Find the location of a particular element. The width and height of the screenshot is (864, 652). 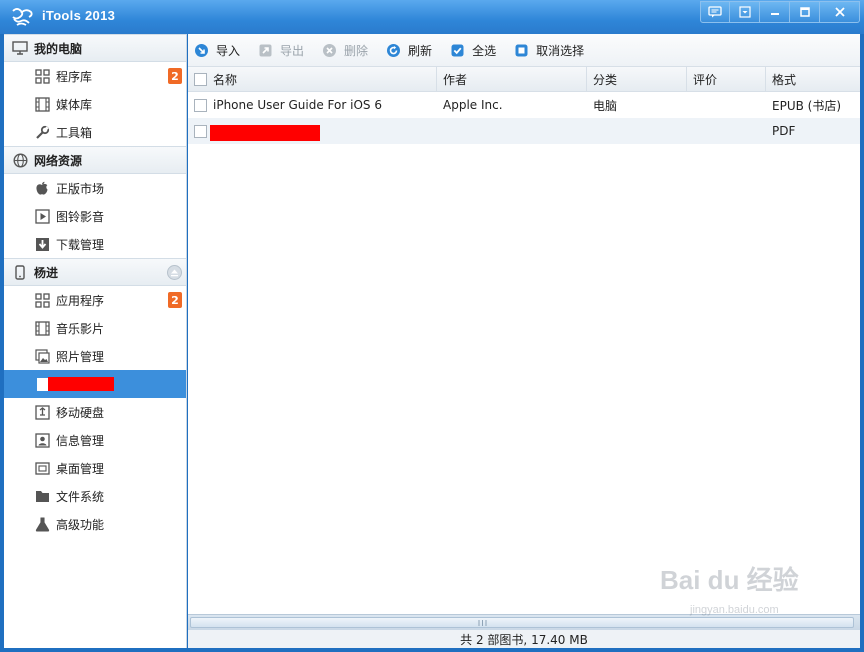

deselect-label: 取消选择 is located at coordinates (560, 50).